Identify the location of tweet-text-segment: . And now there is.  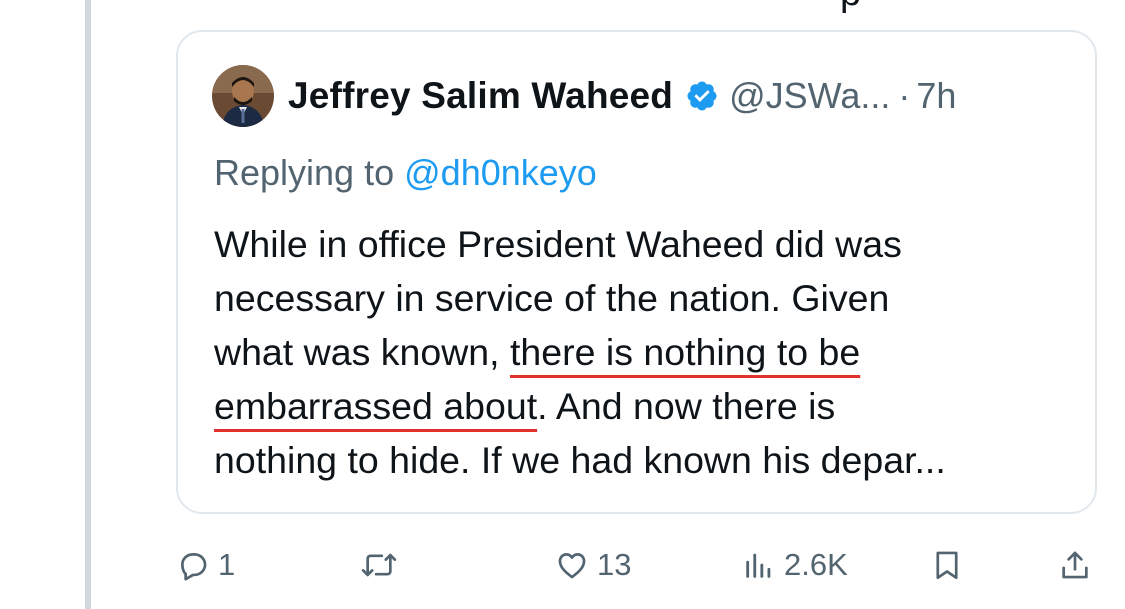
(686, 406).